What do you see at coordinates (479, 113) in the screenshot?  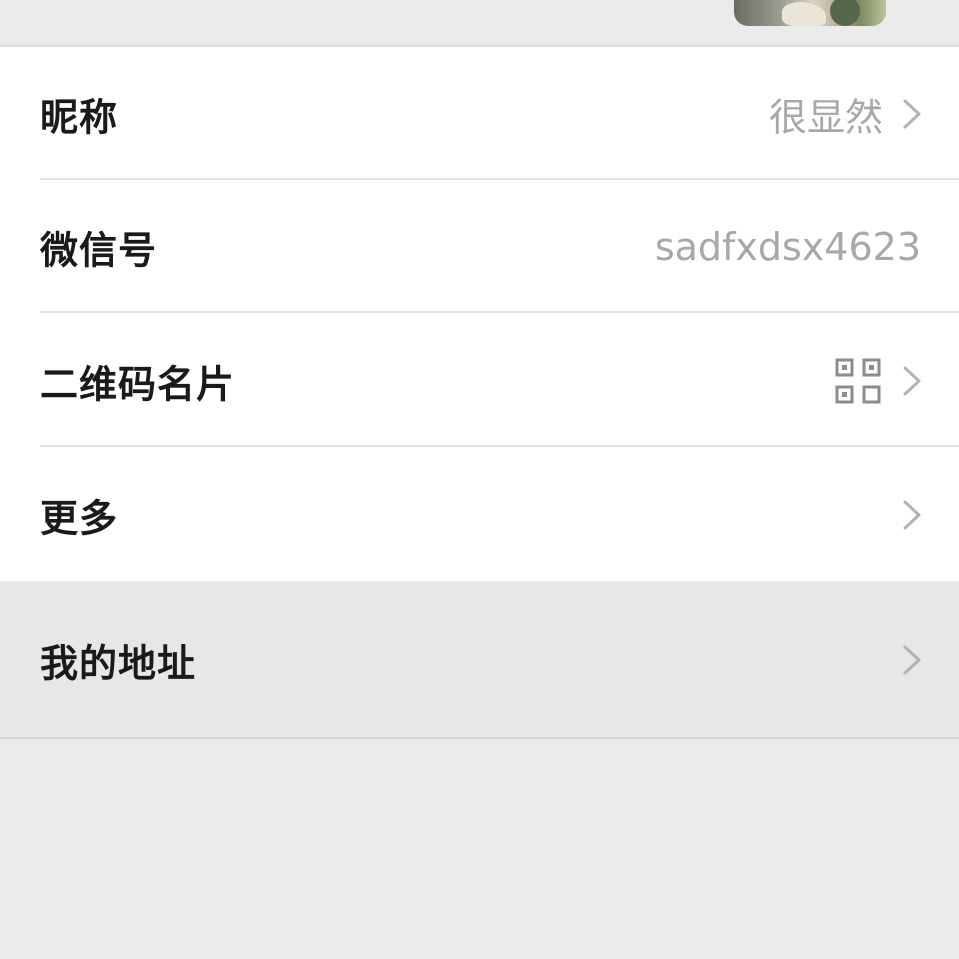 I see `nickname-row: 昵称 很显然` at bounding box center [479, 113].